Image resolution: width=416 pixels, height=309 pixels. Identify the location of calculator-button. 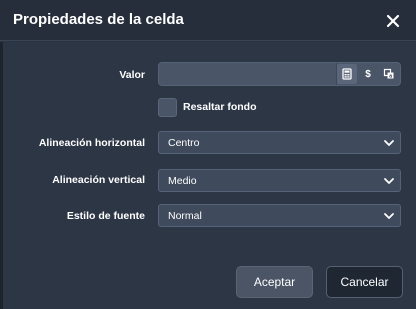
(347, 74).